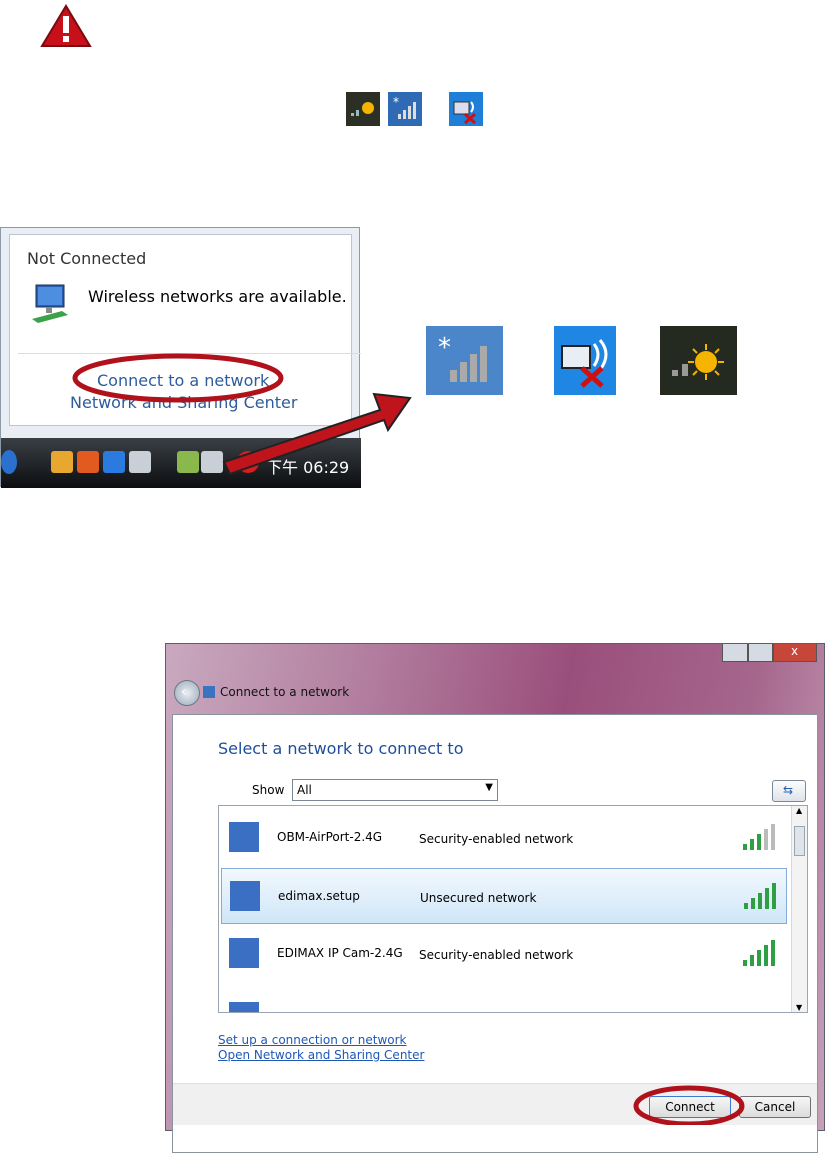  What do you see at coordinates (217, 296) in the screenshot?
I see `networks-available-text: Wireless networks are available.` at bounding box center [217, 296].